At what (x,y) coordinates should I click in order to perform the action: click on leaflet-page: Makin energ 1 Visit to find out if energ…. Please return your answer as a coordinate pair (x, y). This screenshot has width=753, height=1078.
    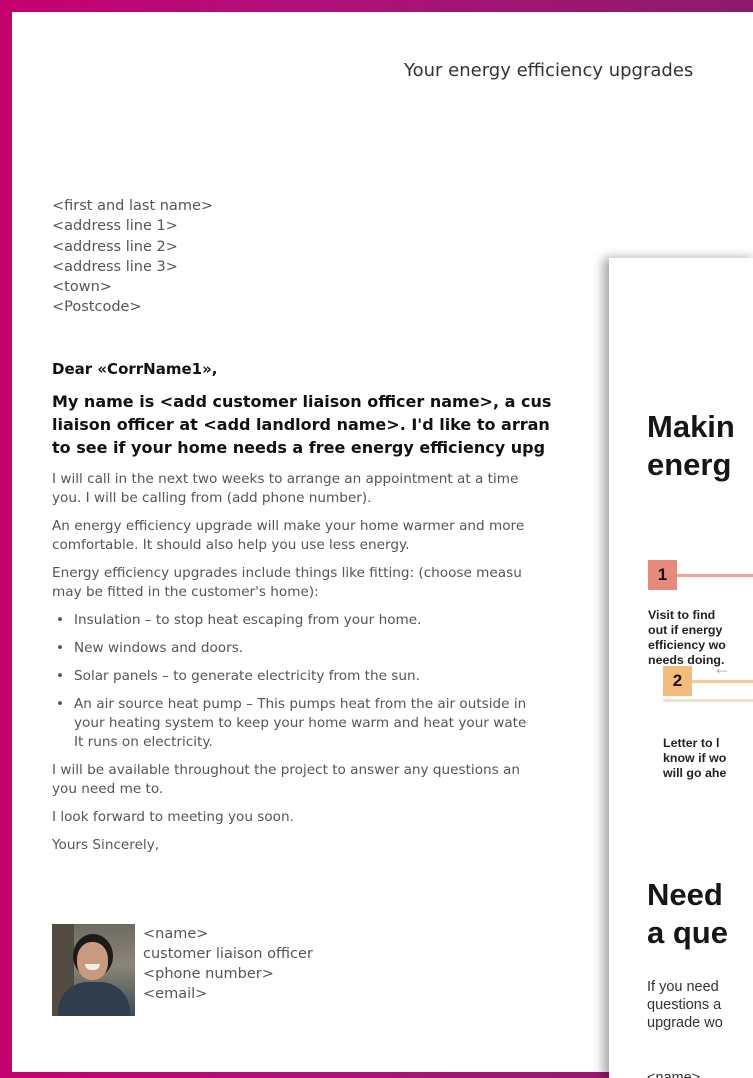
    Looking at the image, I should click on (681, 668).